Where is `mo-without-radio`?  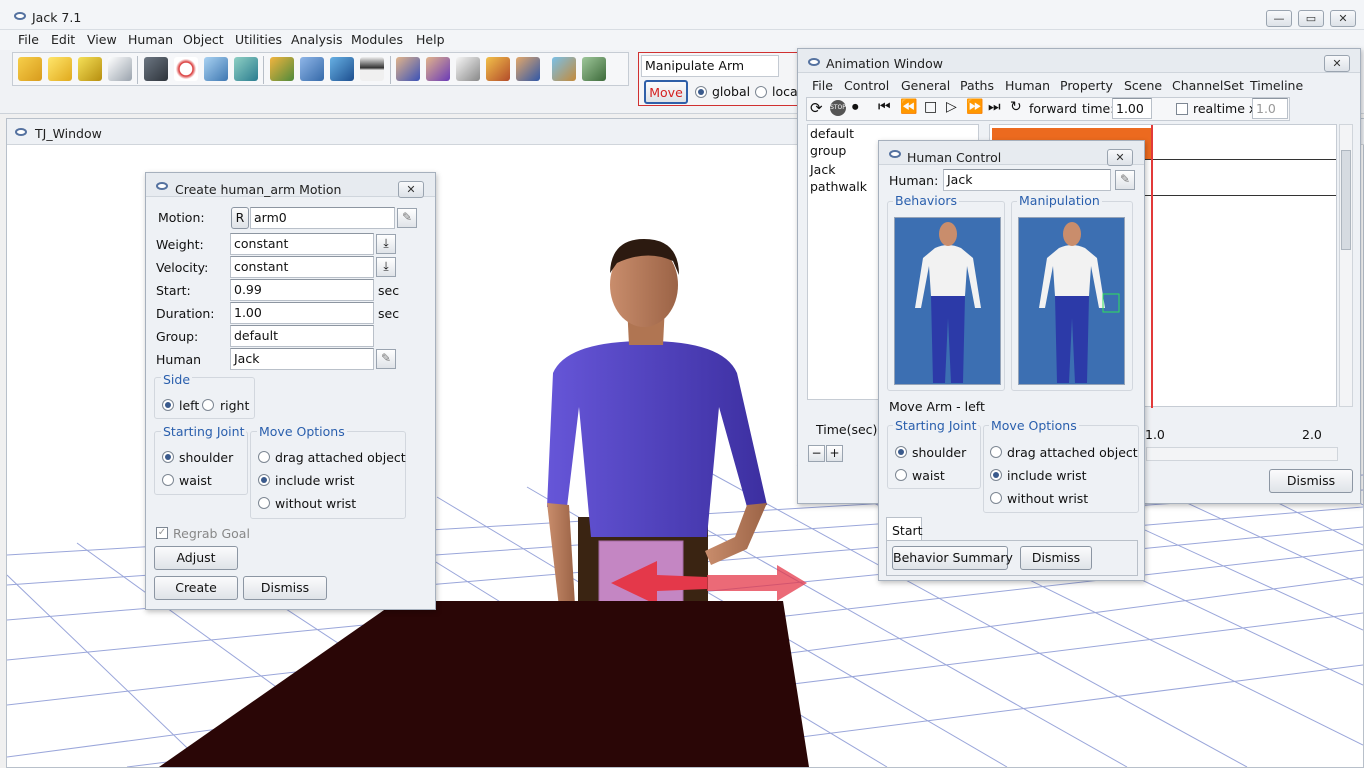
mo-without-radio is located at coordinates (264, 503).